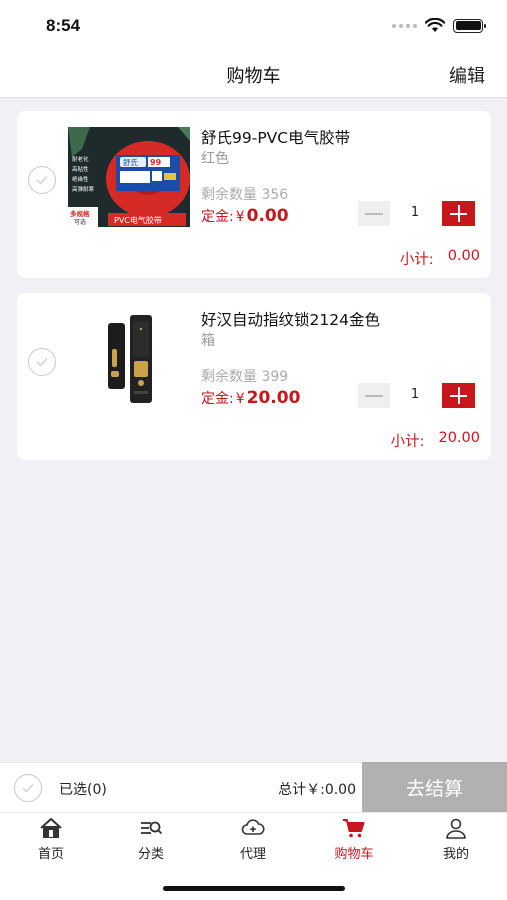 Image resolution: width=507 pixels, height=900 pixels. What do you see at coordinates (130, 162) in the screenshot?
I see `tape-brand-text: 舒氏` at bounding box center [130, 162].